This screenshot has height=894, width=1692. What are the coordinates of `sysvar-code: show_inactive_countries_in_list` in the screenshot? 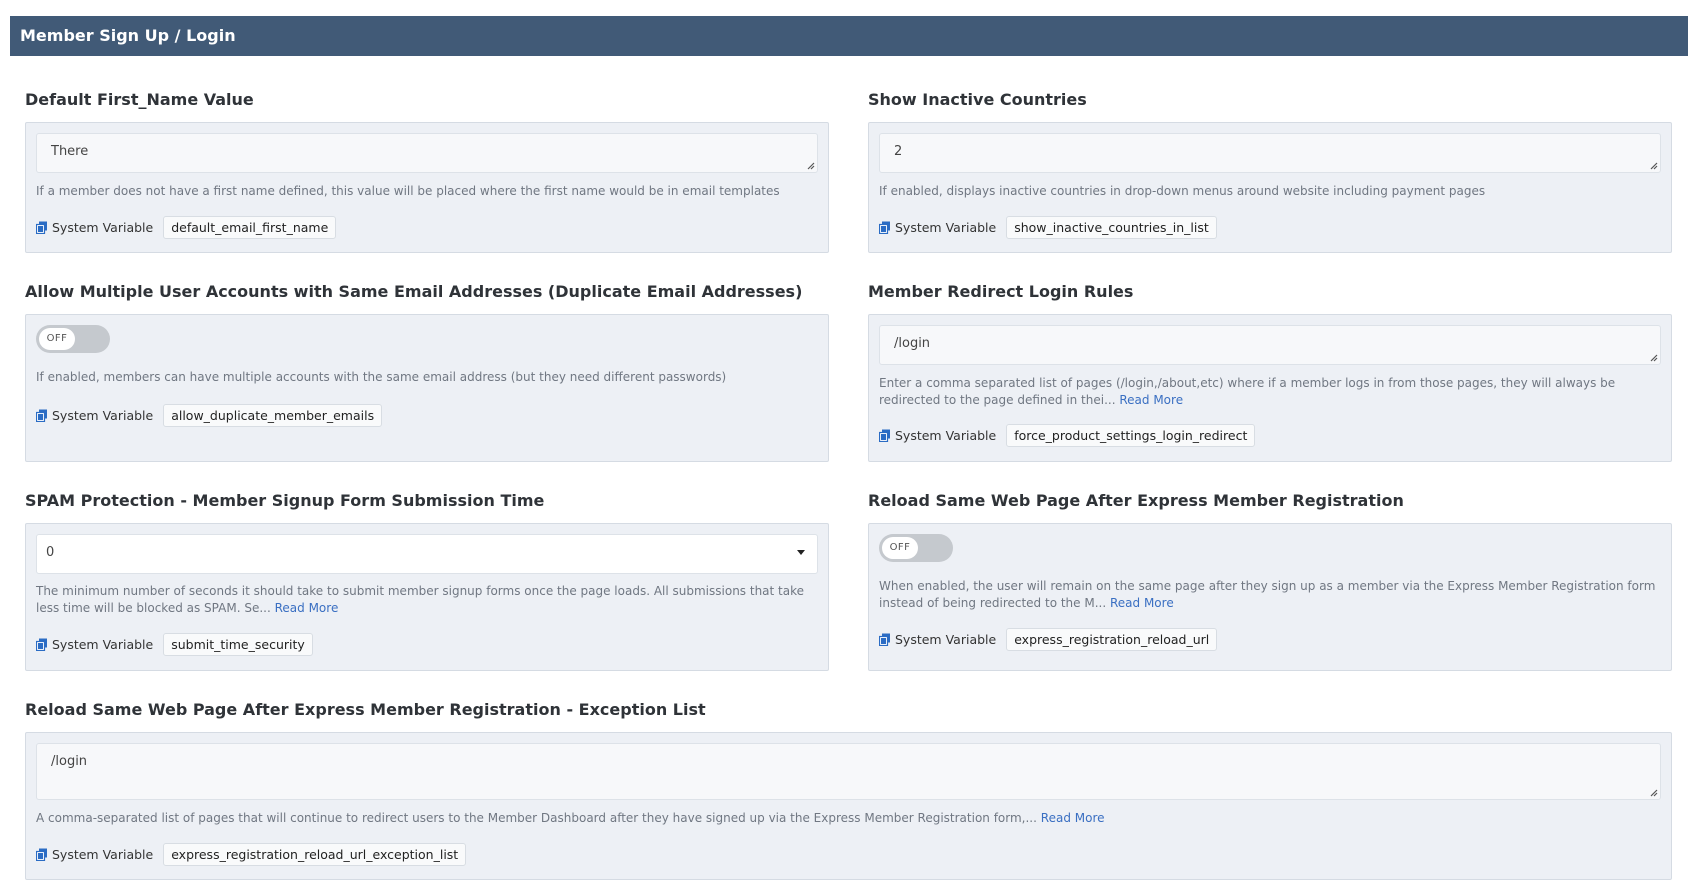 It's located at (1111, 227).